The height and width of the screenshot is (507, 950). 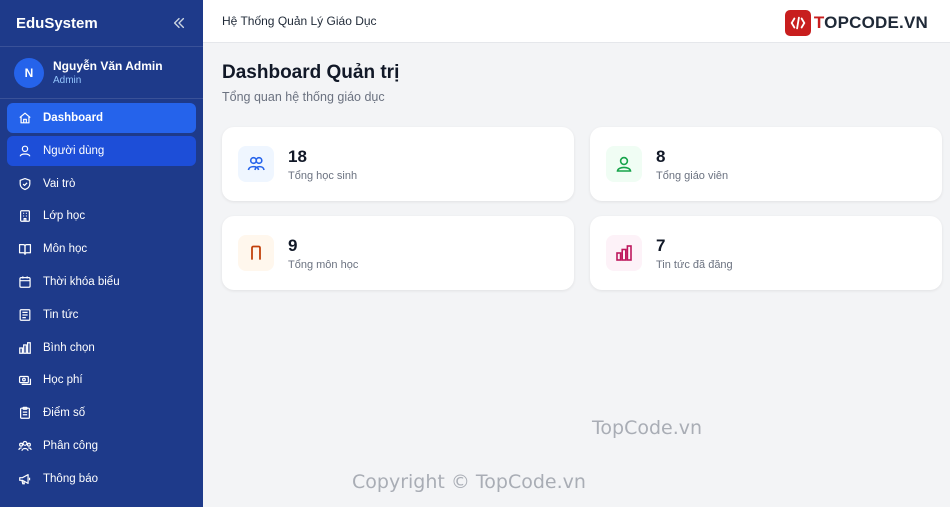 What do you see at coordinates (624, 164) in the screenshot?
I see `teacher-icon` at bounding box center [624, 164].